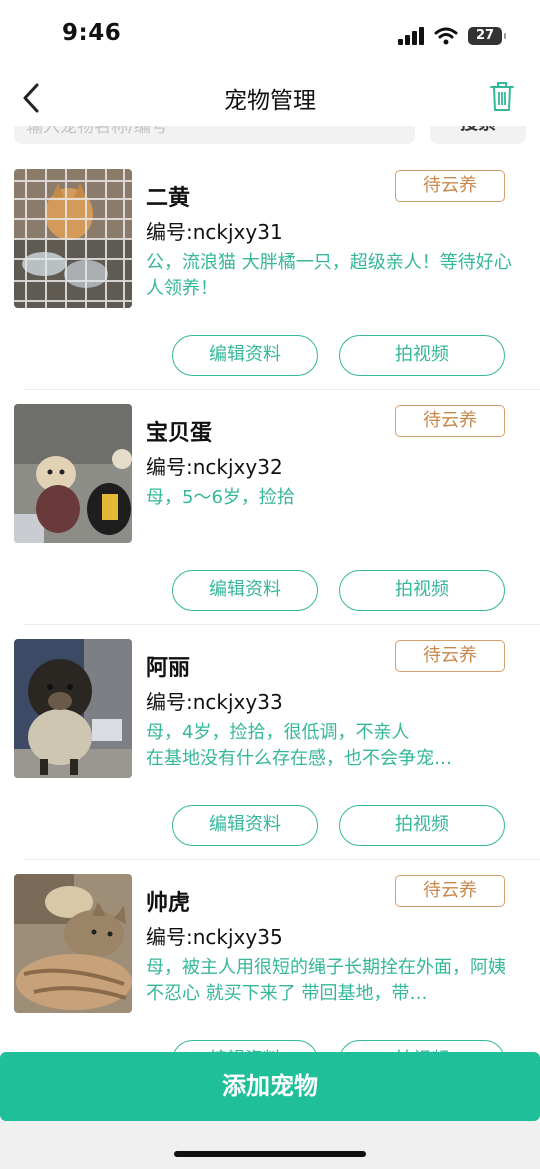 The image size is (540, 1169). I want to click on search-input: 输入宠物名称/编号, so click(214, 135).